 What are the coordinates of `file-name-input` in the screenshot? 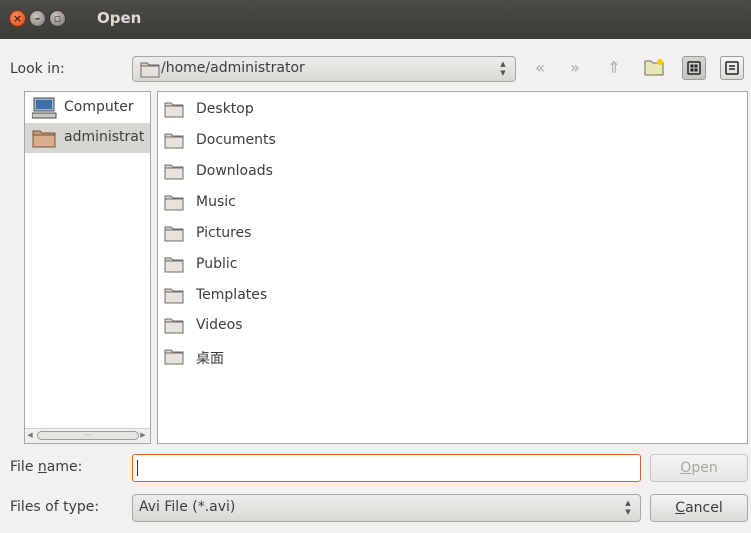 It's located at (386, 468).